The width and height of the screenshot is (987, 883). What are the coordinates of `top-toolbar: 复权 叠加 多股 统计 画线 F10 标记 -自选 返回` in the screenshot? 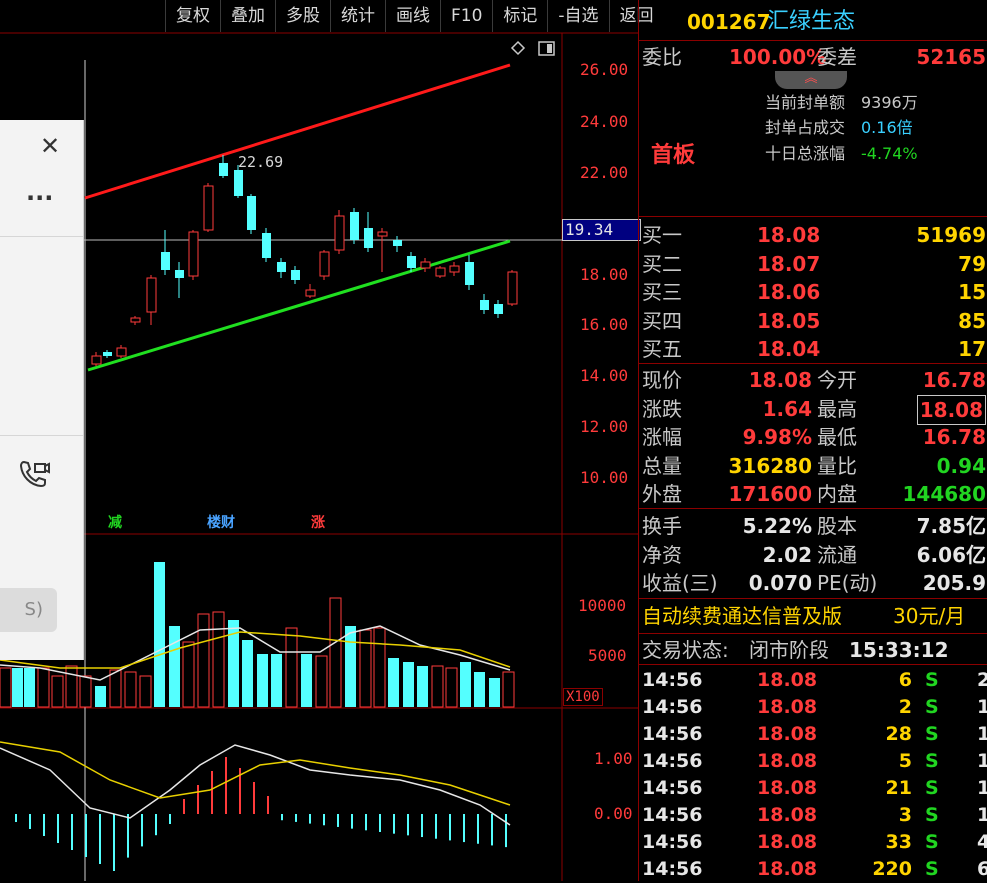 It's located at (414, 16).